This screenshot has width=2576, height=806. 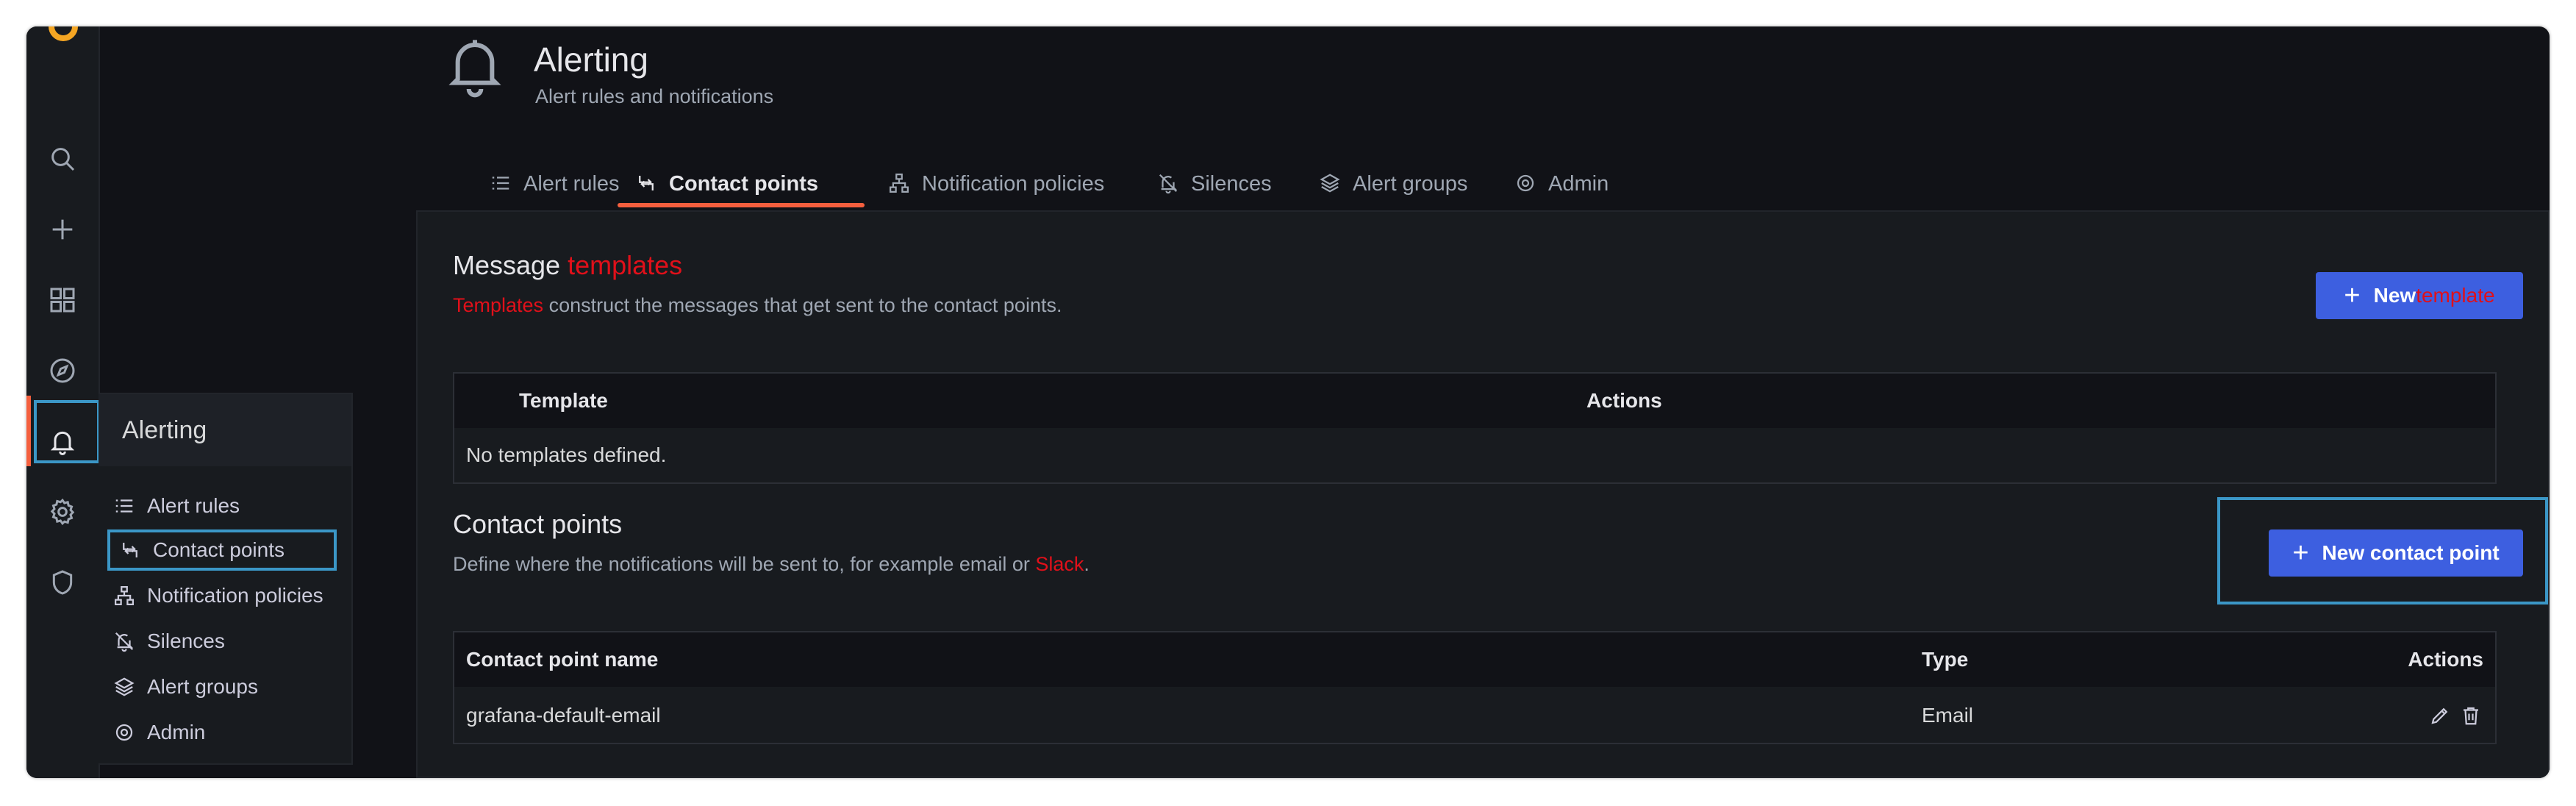 What do you see at coordinates (498, 305) in the screenshot?
I see `desc-highlight: Templates` at bounding box center [498, 305].